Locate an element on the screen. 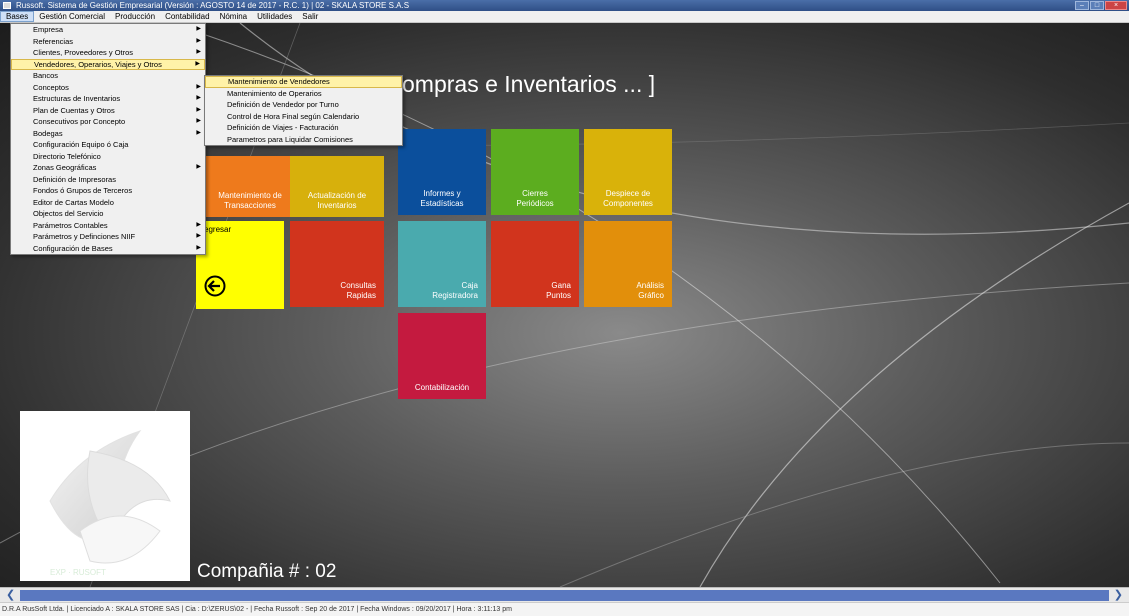  menu-gestión-comercial: Gestión Comercial is located at coordinates (72, 16).